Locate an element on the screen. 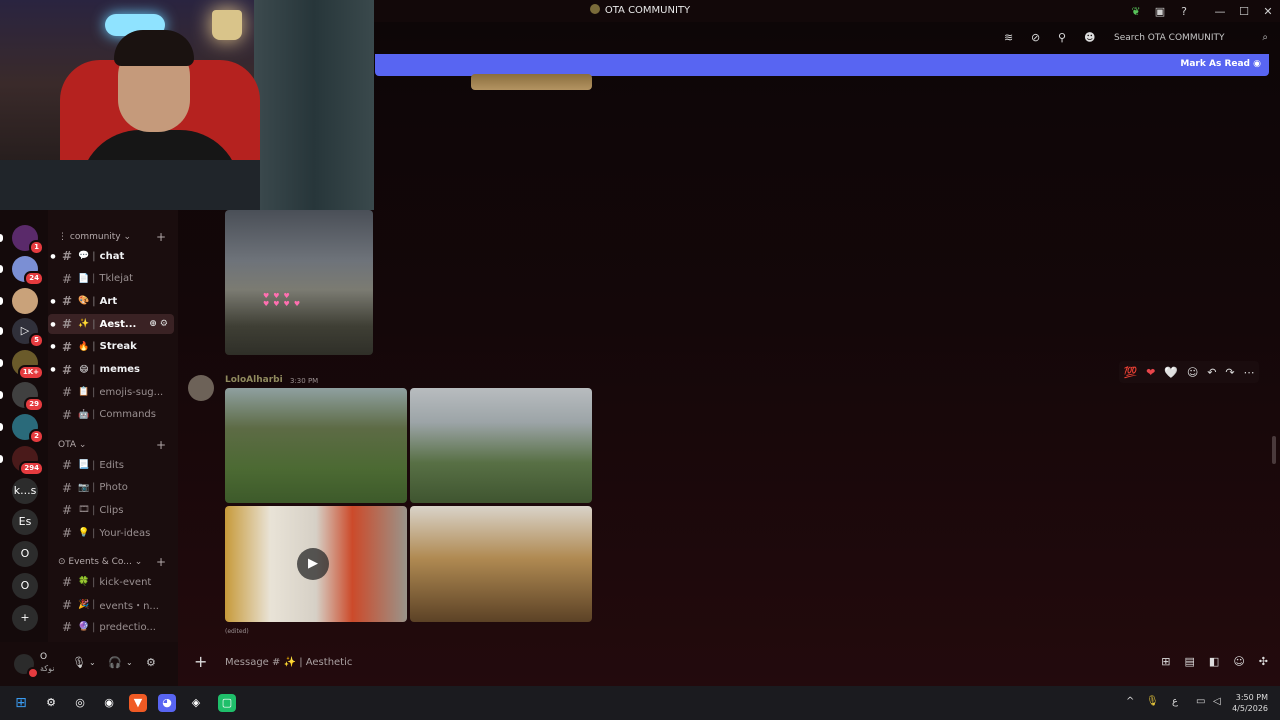 This screenshot has width=1280, height=720. language-indicator: ع is located at coordinates (1175, 701).